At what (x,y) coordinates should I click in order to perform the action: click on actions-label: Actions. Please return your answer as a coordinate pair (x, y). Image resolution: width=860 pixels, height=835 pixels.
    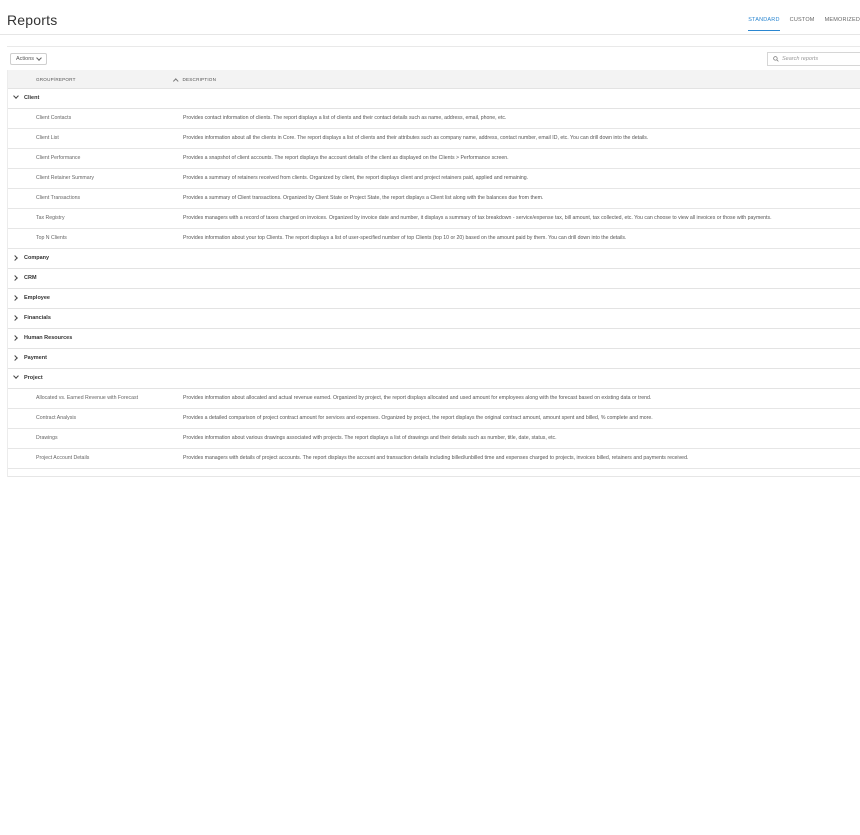
    Looking at the image, I should click on (25, 59).